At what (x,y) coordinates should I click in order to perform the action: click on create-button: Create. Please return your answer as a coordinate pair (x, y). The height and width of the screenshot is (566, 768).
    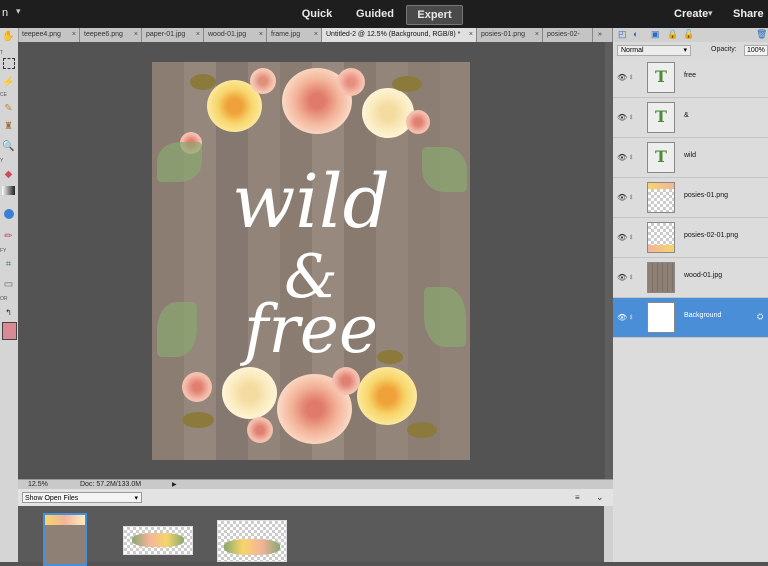
    Looking at the image, I should click on (691, 14).